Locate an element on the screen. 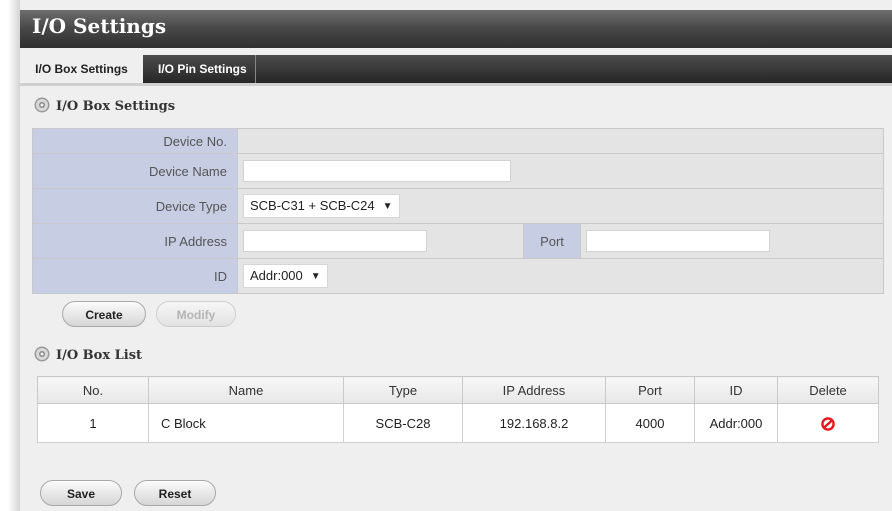  ip-address-label: IP Address is located at coordinates (135, 241).